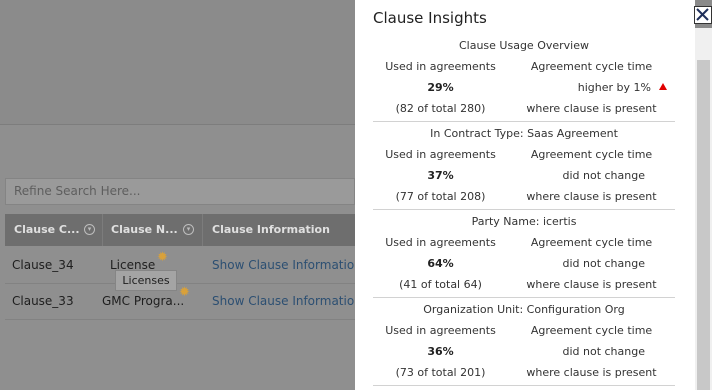 The image size is (720, 390). I want to click on clause-code-cell: Clause_33, so click(43, 301).